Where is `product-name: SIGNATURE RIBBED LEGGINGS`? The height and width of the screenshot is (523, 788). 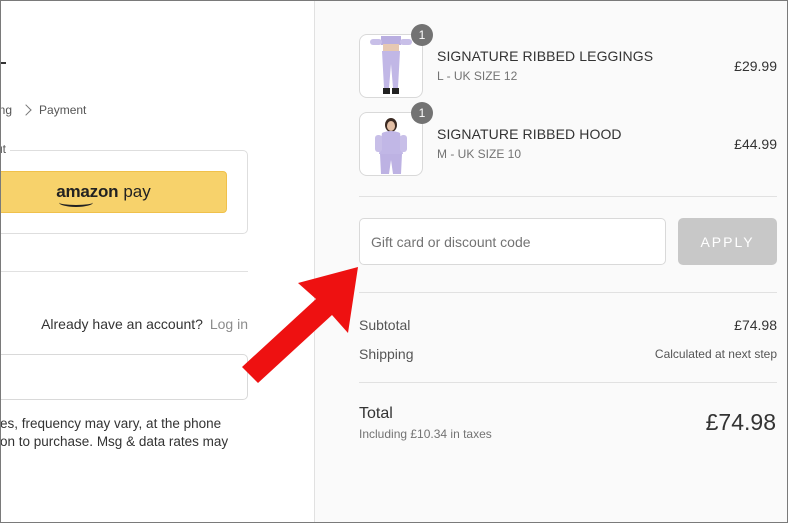
product-name: SIGNATURE RIBBED LEGGINGS is located at coordinates (545, 56).